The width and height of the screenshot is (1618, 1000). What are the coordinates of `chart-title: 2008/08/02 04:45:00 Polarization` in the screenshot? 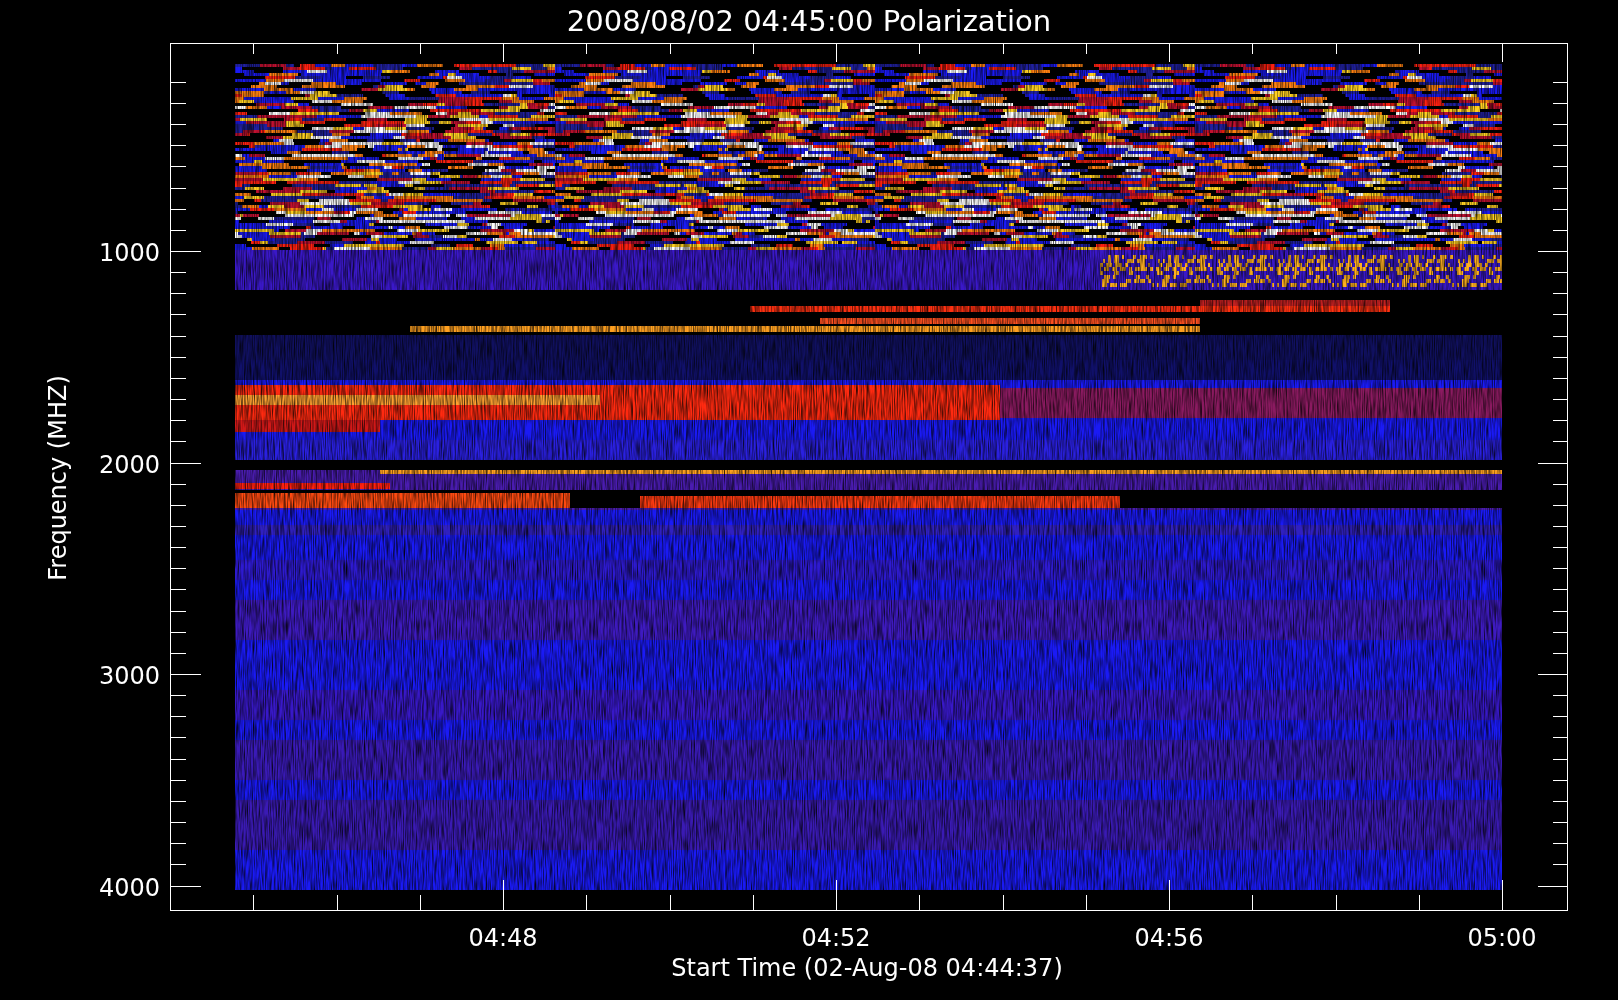 It's located at (809, 21).